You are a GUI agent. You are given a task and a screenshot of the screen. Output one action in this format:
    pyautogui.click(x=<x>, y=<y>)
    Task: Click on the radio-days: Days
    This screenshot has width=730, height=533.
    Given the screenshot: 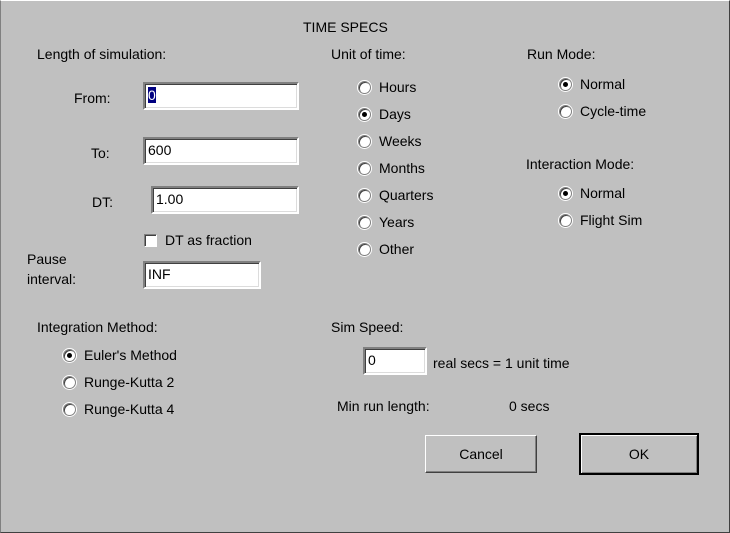 What is the action you would take?
    pyautogui.click(x=384, y=114)
    